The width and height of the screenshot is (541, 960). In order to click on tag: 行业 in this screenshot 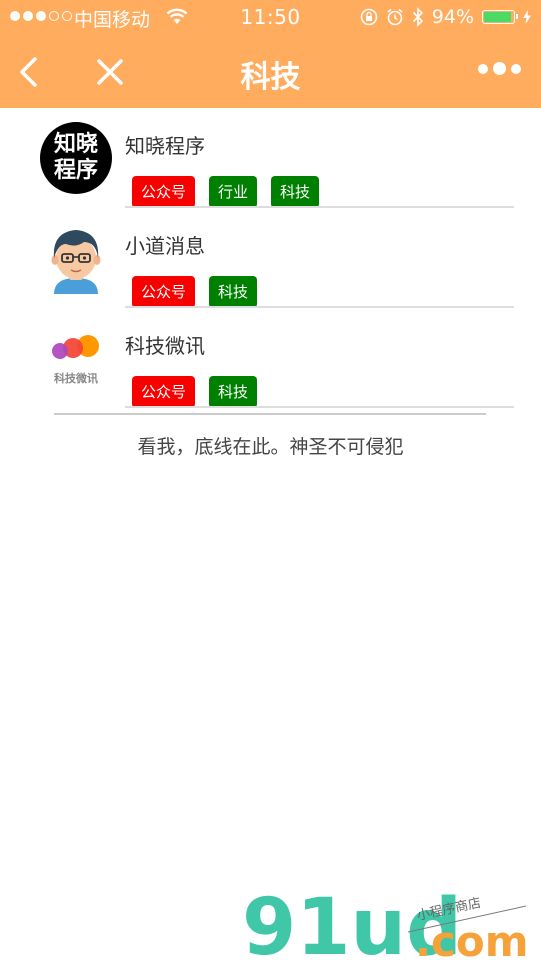, I will do `click(233, 192)`.